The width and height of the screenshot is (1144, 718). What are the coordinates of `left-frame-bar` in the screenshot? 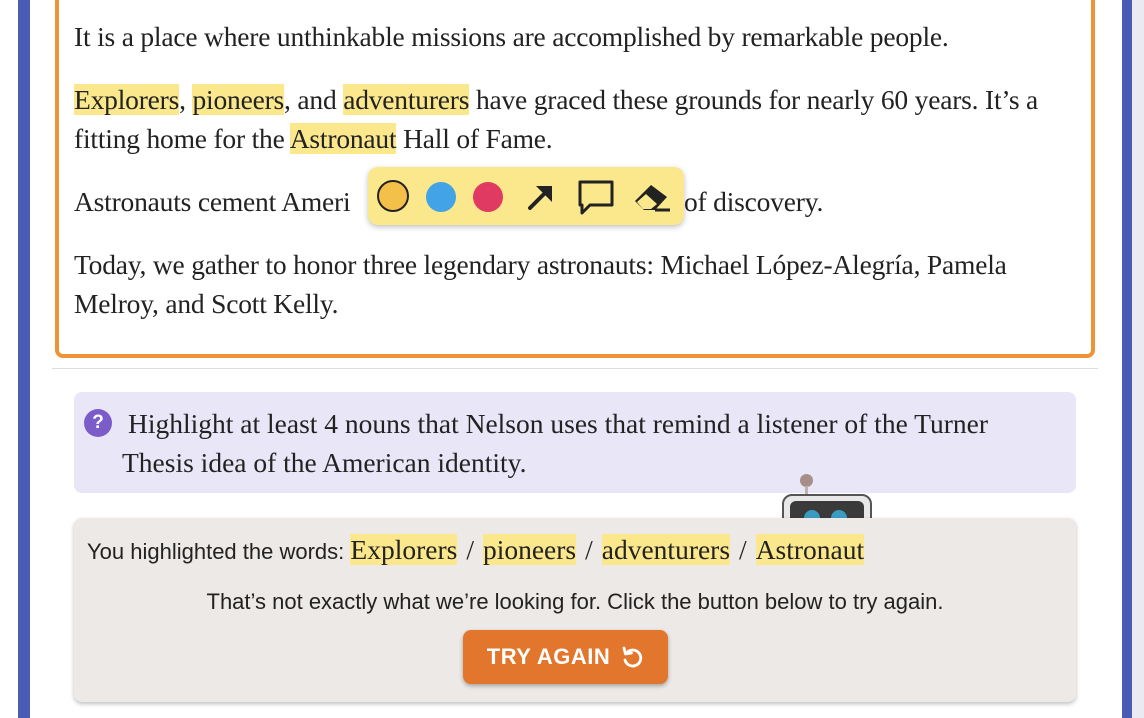 It's located at (24, 359).